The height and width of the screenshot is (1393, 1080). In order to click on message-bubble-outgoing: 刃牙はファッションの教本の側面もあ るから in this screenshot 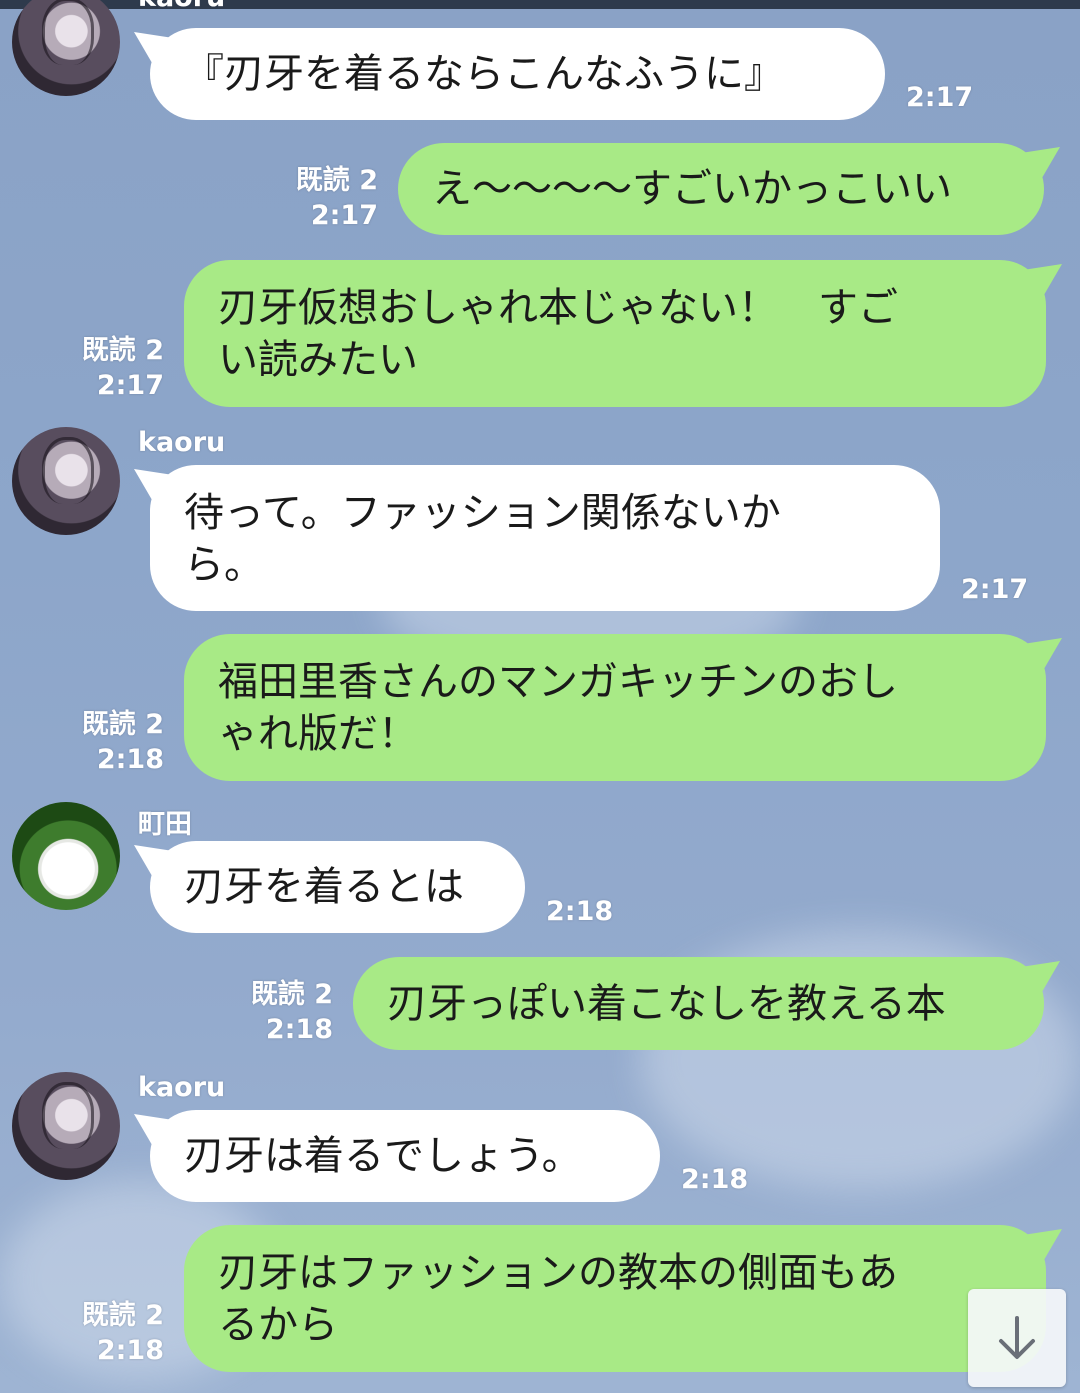, I will do `click(615, 1298)`.